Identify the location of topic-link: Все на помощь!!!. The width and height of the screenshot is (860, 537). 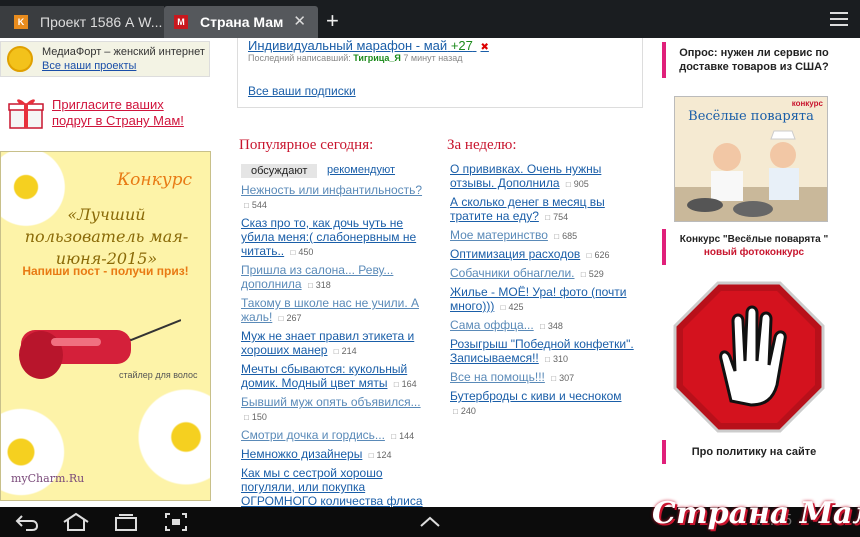
(497, 377).